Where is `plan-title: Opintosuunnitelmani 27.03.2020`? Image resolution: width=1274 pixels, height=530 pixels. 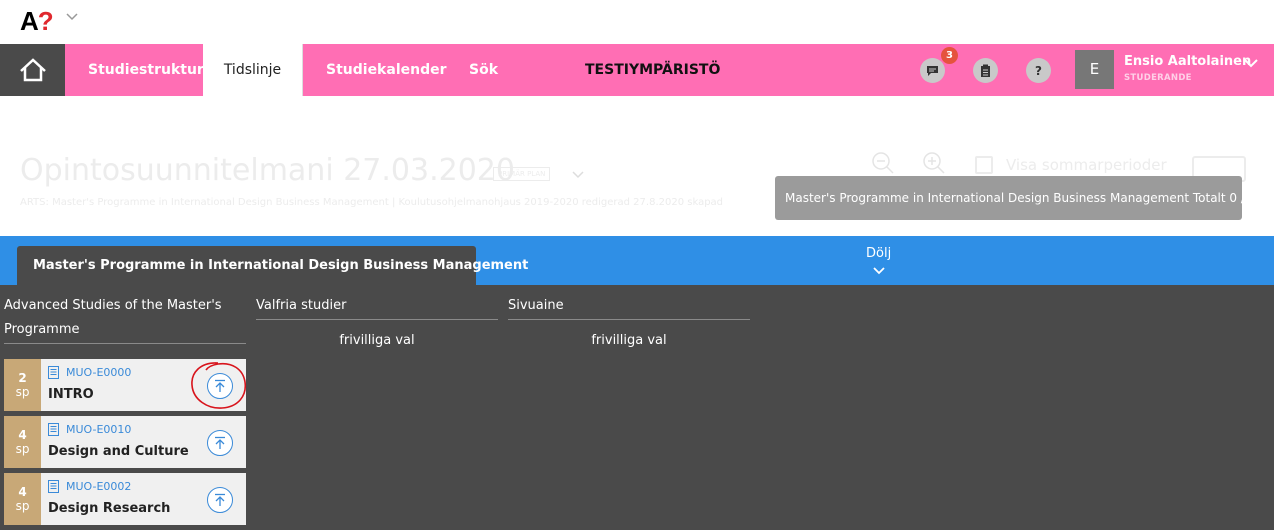 plan-title: Opintosuunnitelmani 27.03.2020 is located at coordinates (267, 170).